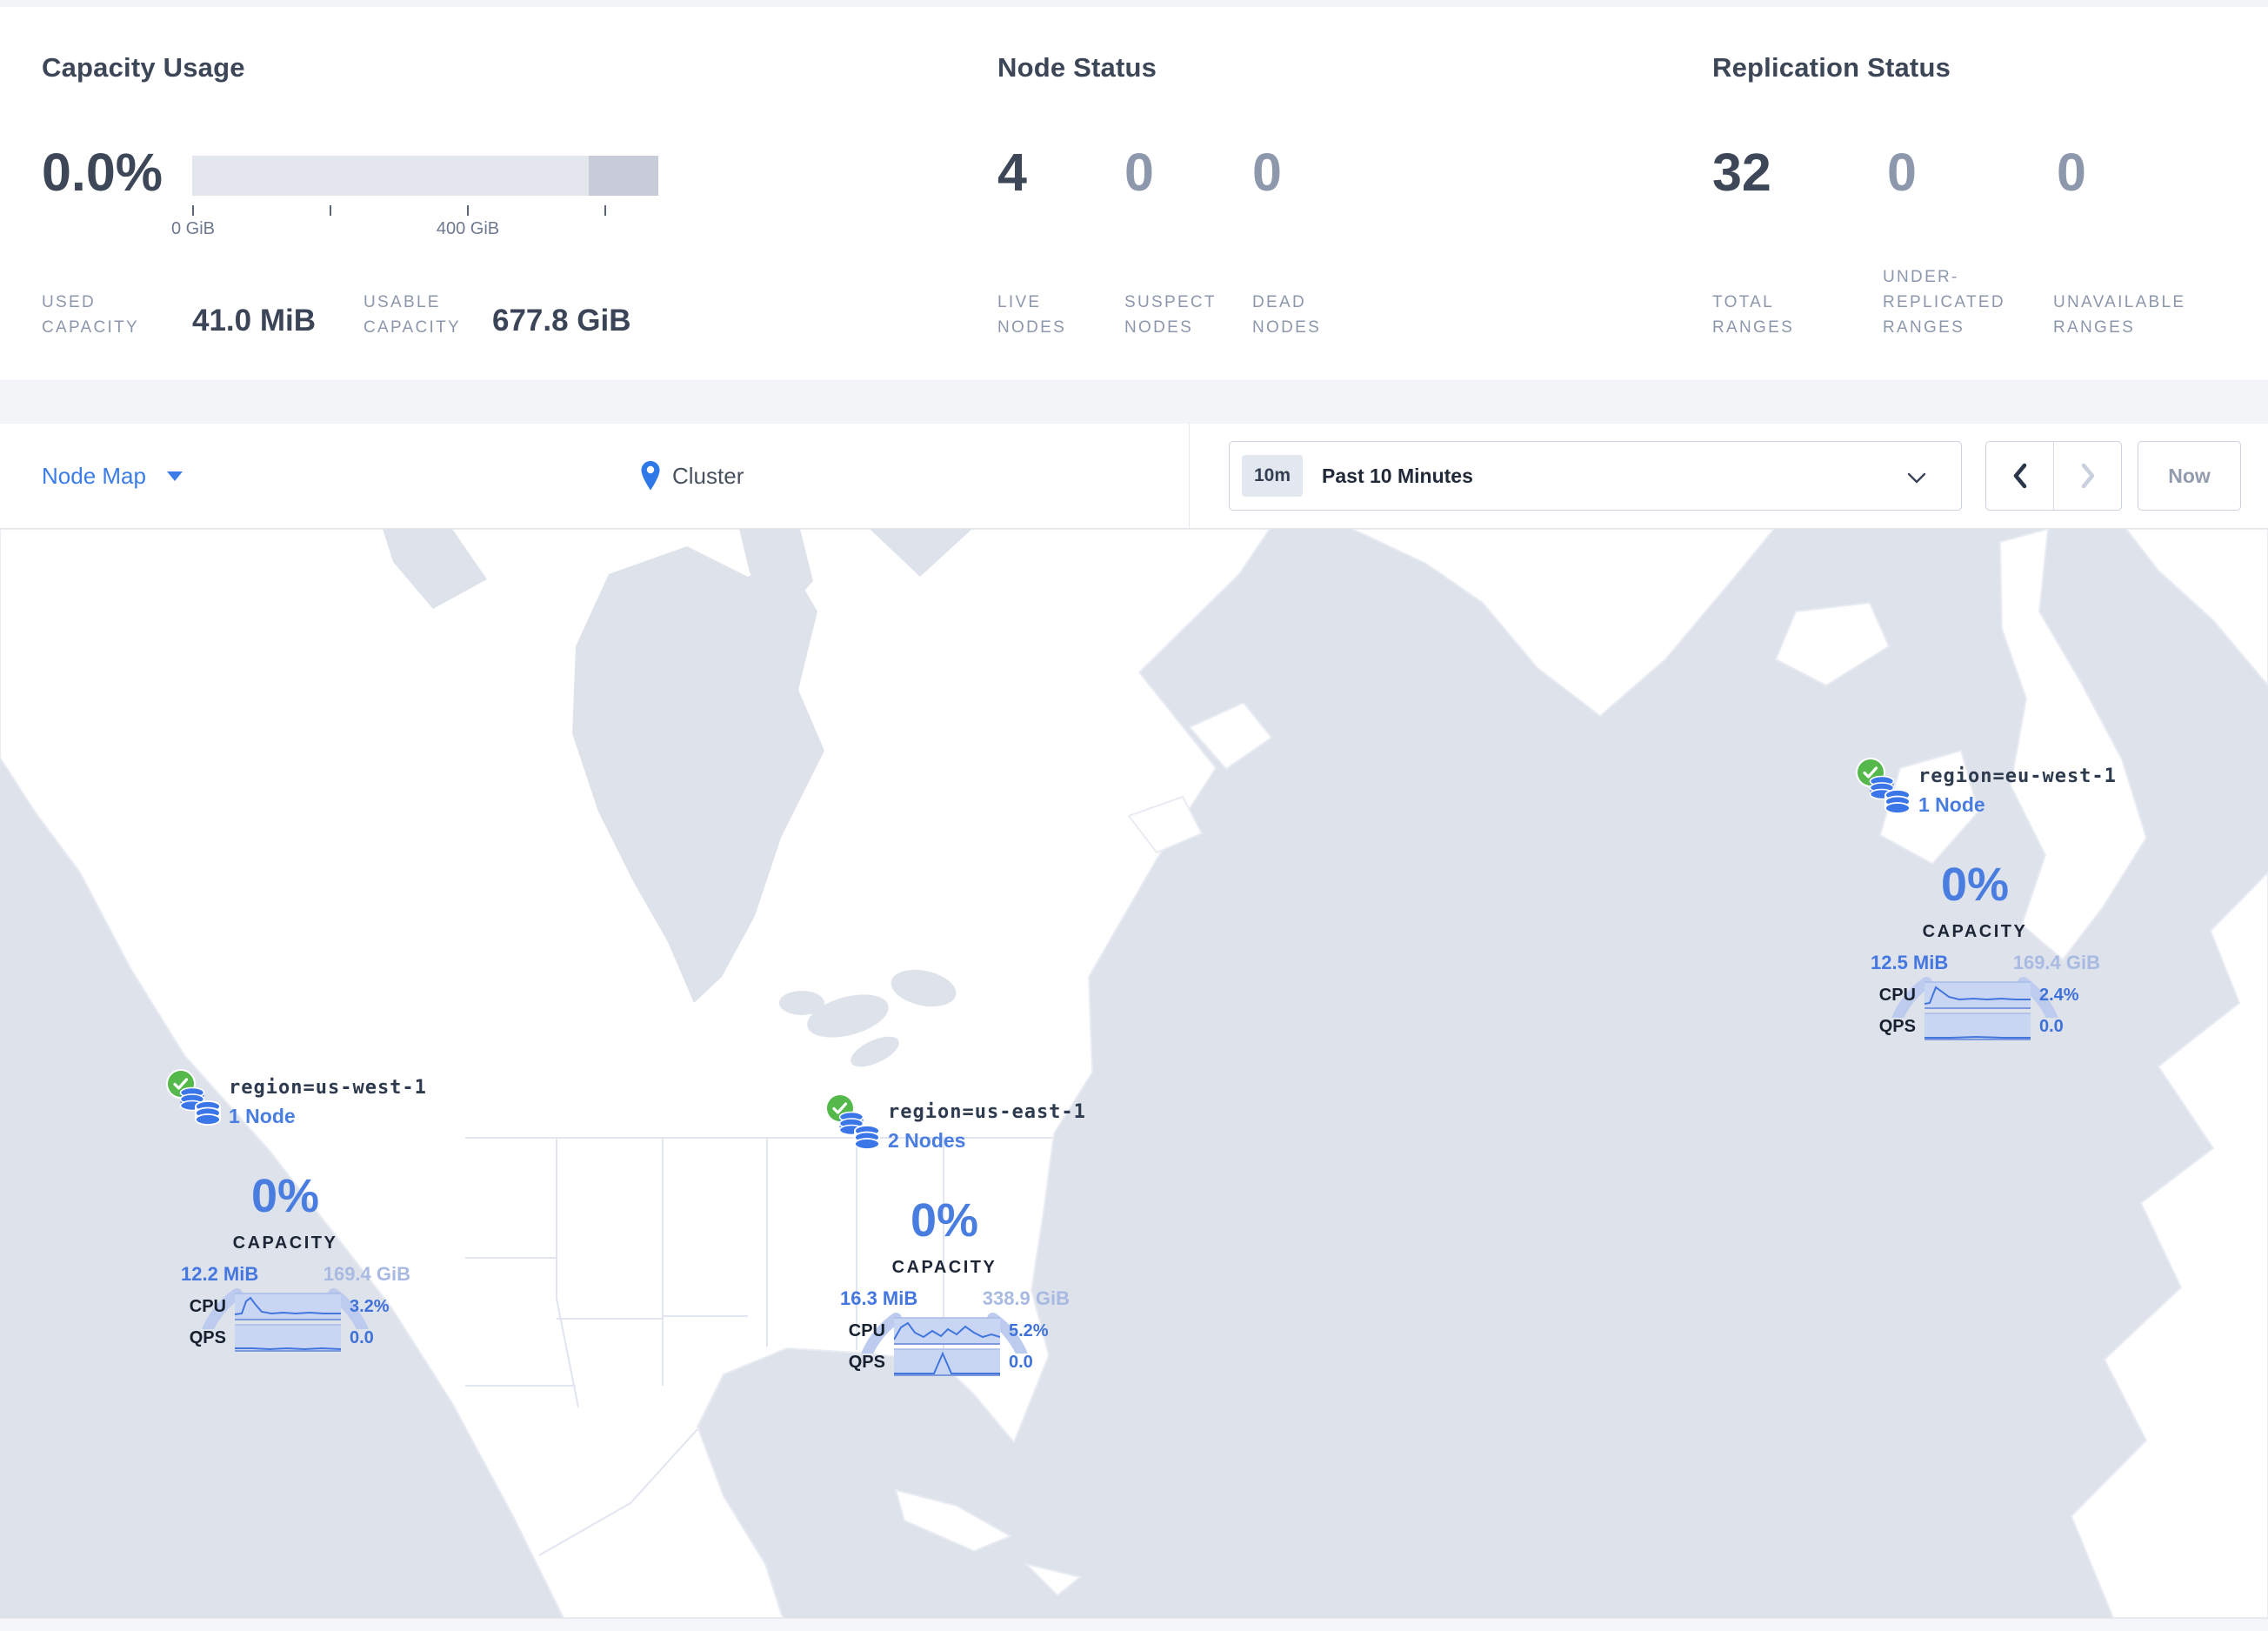 The image size is (2268, 1631). What do you see at coordinates (220, 1274) in the screenshot?
I see `used-capacity: 12.2 MiB` at bounding box center [220, 1274].